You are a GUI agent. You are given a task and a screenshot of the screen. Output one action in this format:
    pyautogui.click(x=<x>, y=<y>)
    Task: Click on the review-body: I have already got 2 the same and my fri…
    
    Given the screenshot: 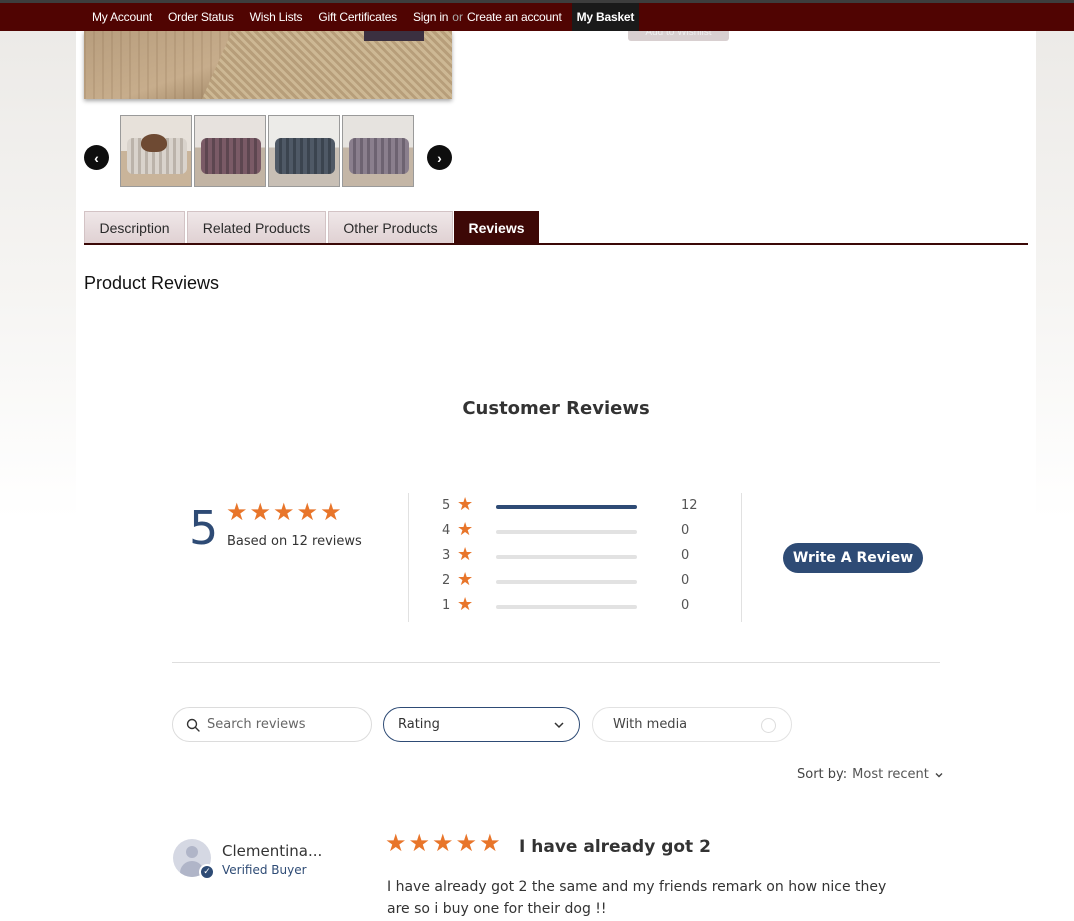 What is the action you would take?
    pyautogui.click(x=637, y=898)
    